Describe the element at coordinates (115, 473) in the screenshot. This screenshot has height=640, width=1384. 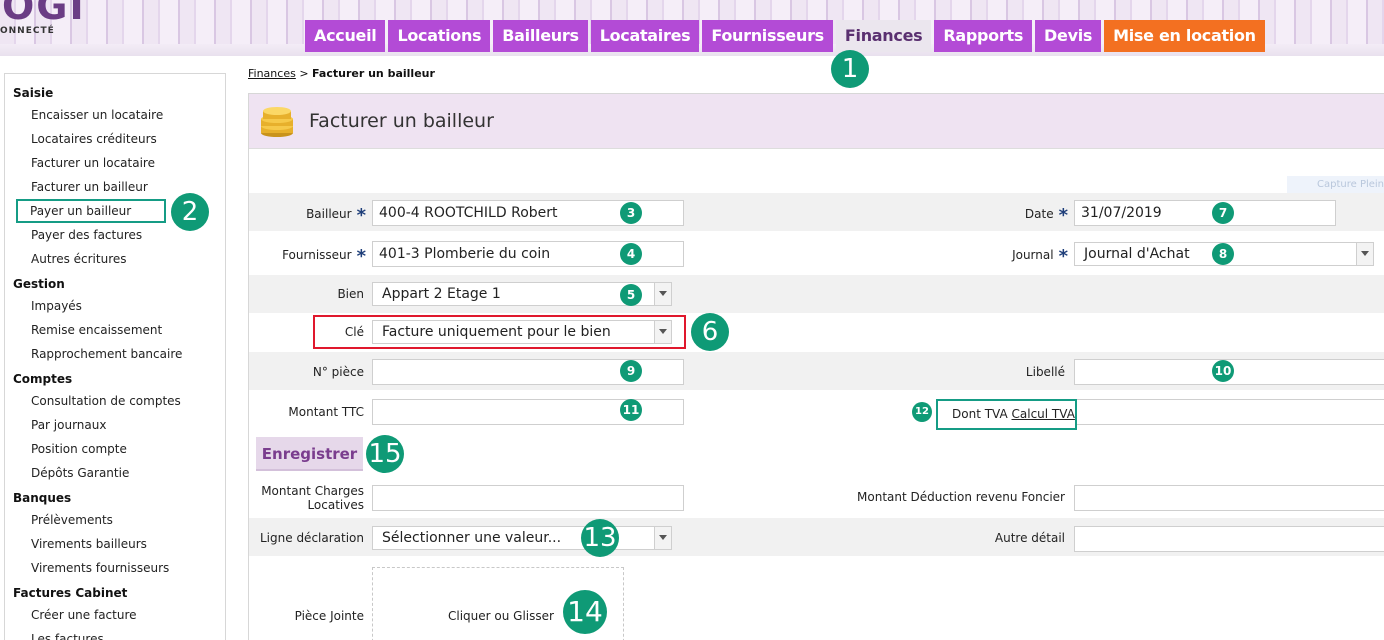
I see `sidebar-item-depots-garantie: Dépôts Garantie` at that location.